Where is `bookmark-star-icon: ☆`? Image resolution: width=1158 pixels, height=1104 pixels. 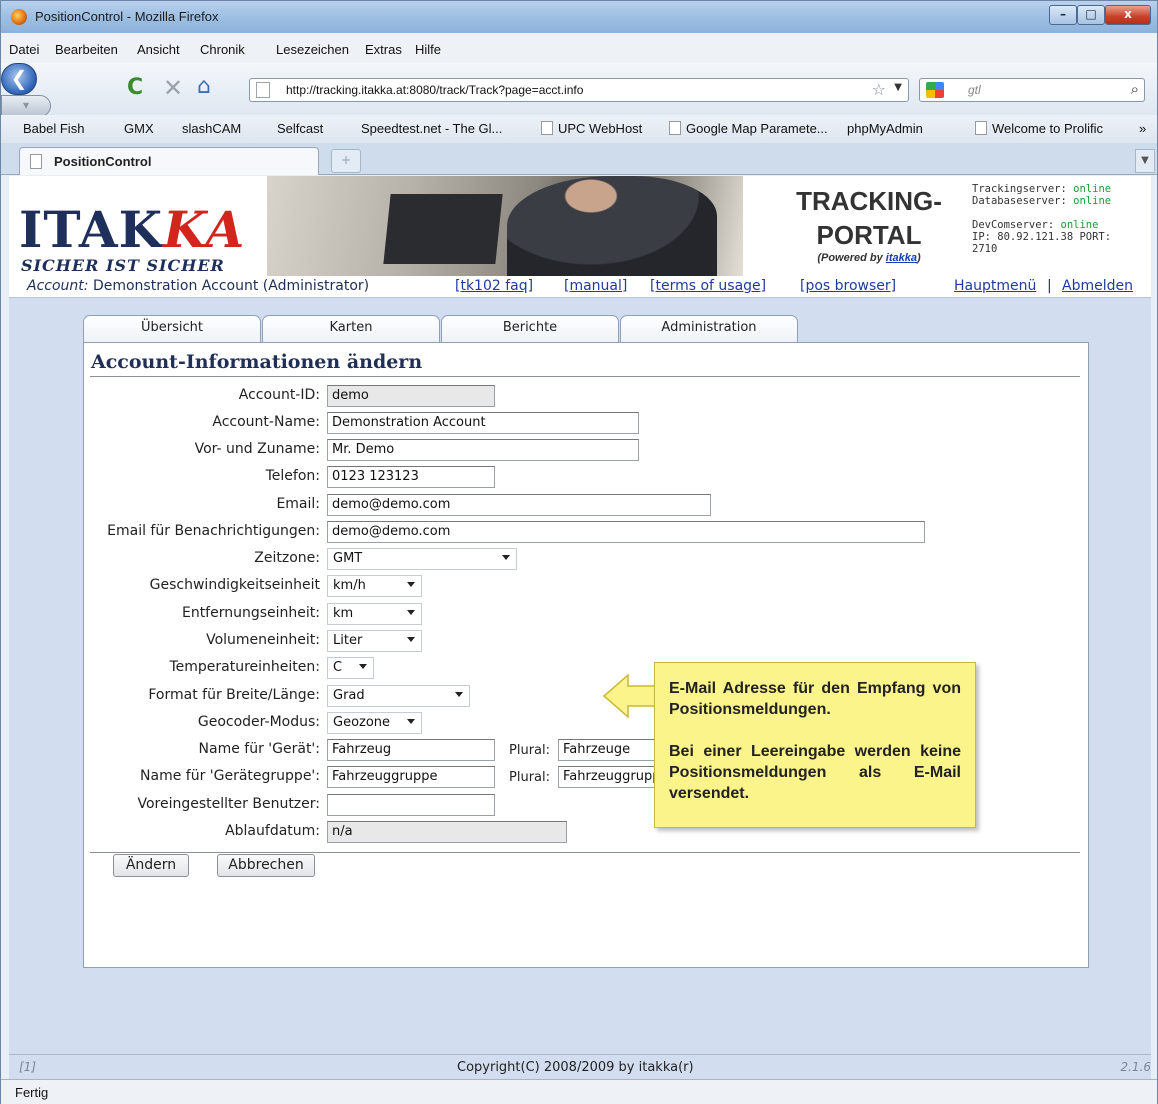 bookmark-star-icon: ☆ is located at coordinates (879, 89).